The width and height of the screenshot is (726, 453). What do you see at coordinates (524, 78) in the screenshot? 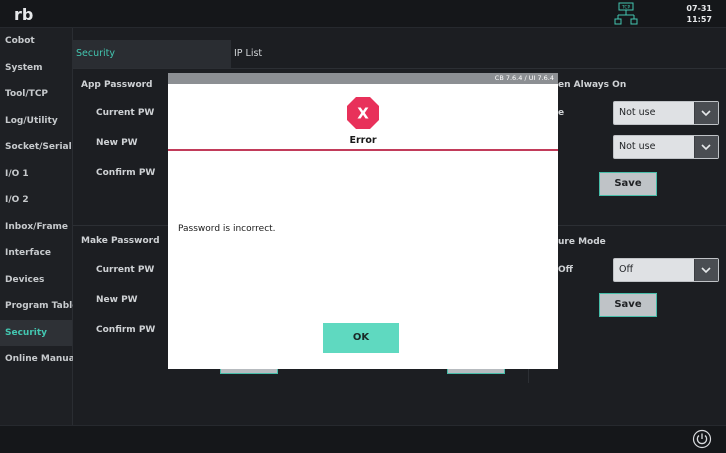
I see `version-label: CB 7.6.4 / UI 7.6.4` at bounding box center [524, 78].